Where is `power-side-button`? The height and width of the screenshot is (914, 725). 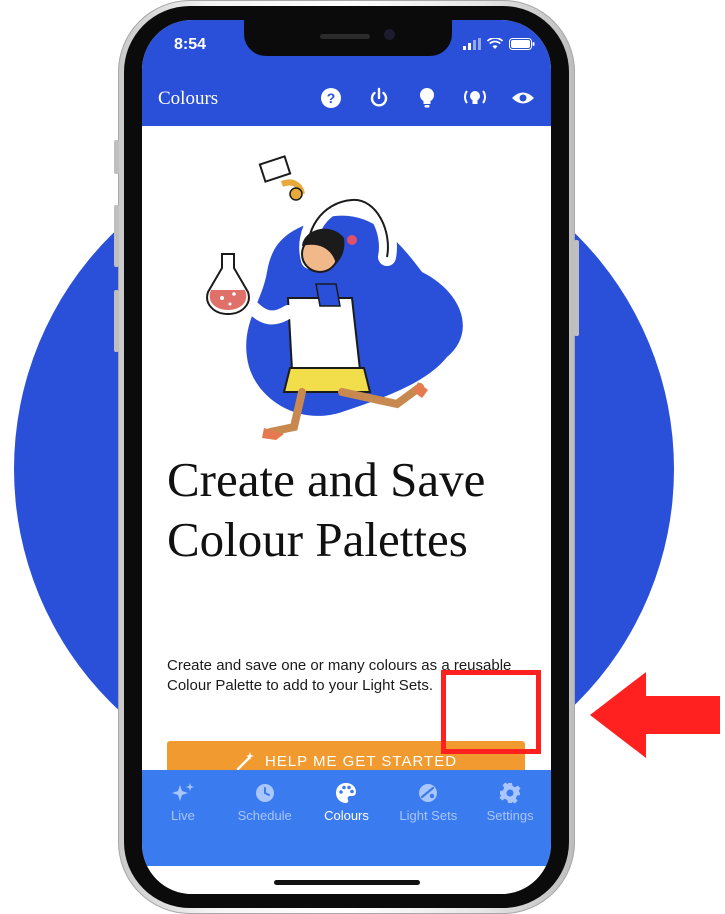
power-side-button is located at coordinates (576, 288).